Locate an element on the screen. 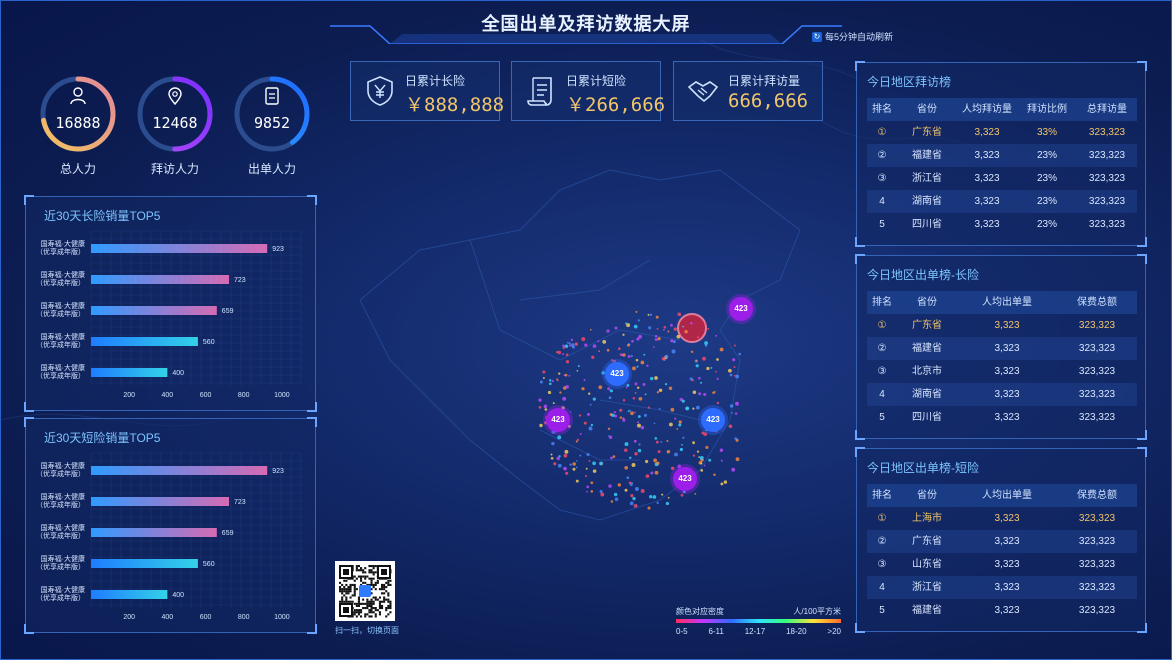 This screenshot has width=1172, height=660. table-row: ② 福建省 3,323 23% 323,323 is located at coordinates (1002, 155).